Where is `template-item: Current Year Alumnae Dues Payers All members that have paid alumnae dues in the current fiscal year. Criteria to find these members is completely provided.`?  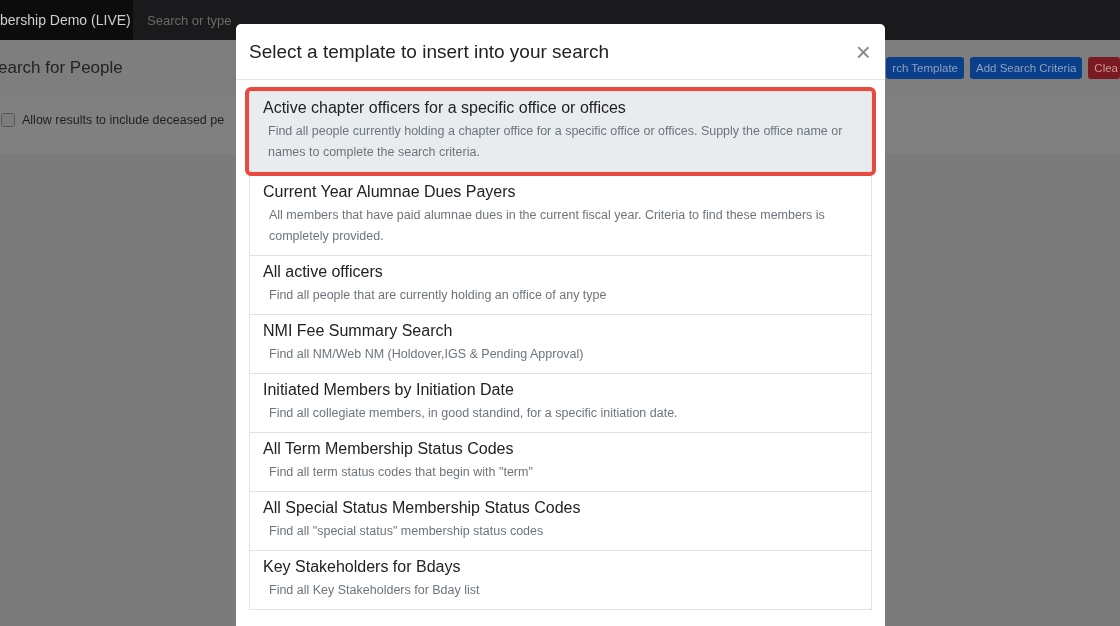
template-item: Current Year Alumnae Dues Payers All members that have paid alumnae dues in the current fiscal year. Criteria to find these members is completely provided. is located at coordinates (560, 215).